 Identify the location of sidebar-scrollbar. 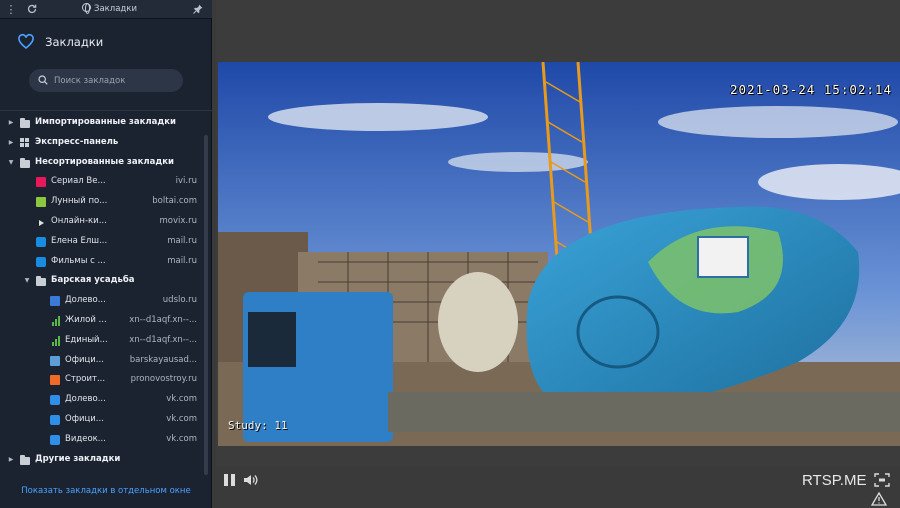
(206, 305).